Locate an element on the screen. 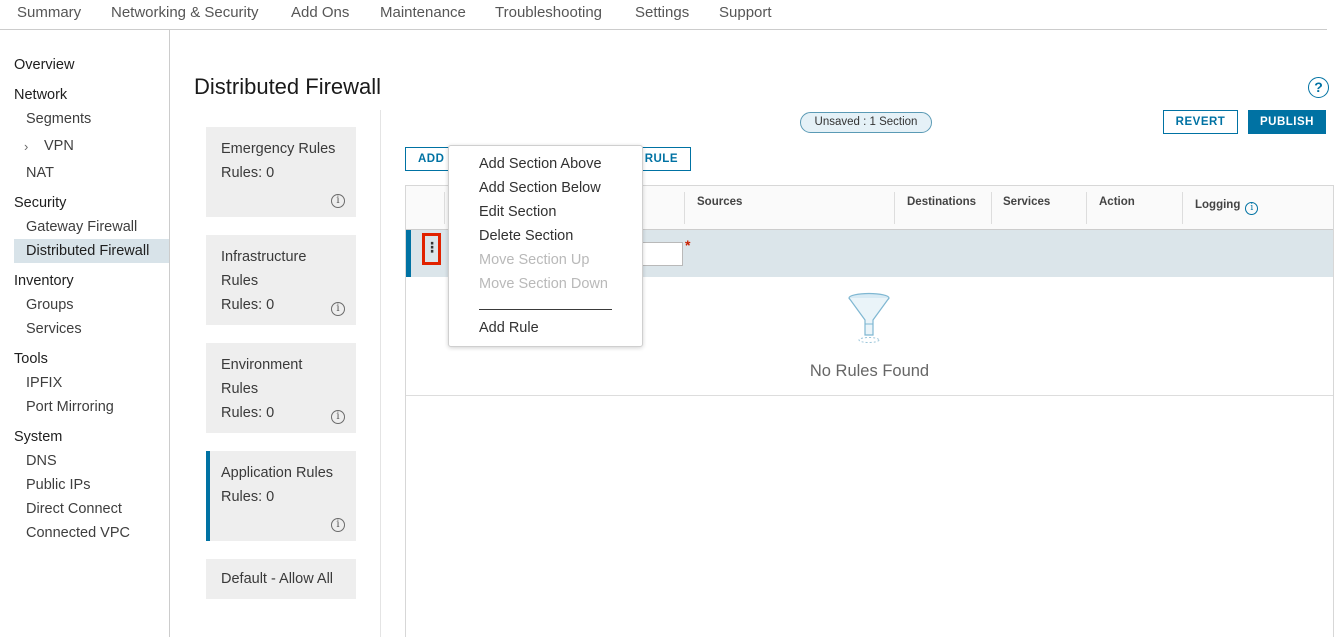 The height and width of the screenshot is (637, 1340). tab-maintenance: Maintenance is located at coordinates (423, 12).